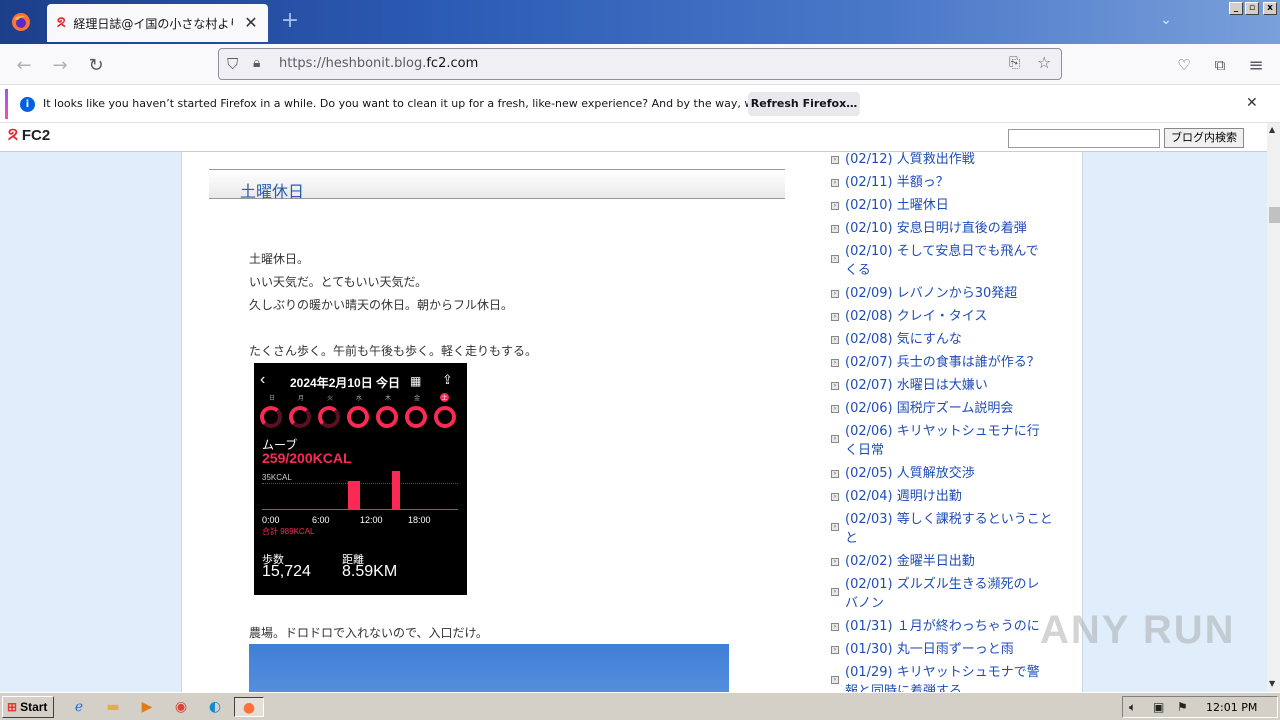  I want to click on translate-icon: ⎘, so click(1014, 63).